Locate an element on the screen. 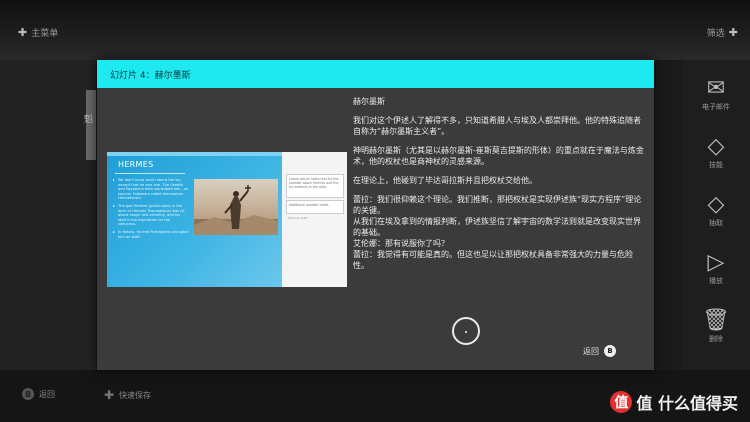 This screenshot has height=422, width=750. background-back-button: B 返回 is located at coordinates (38, 394).